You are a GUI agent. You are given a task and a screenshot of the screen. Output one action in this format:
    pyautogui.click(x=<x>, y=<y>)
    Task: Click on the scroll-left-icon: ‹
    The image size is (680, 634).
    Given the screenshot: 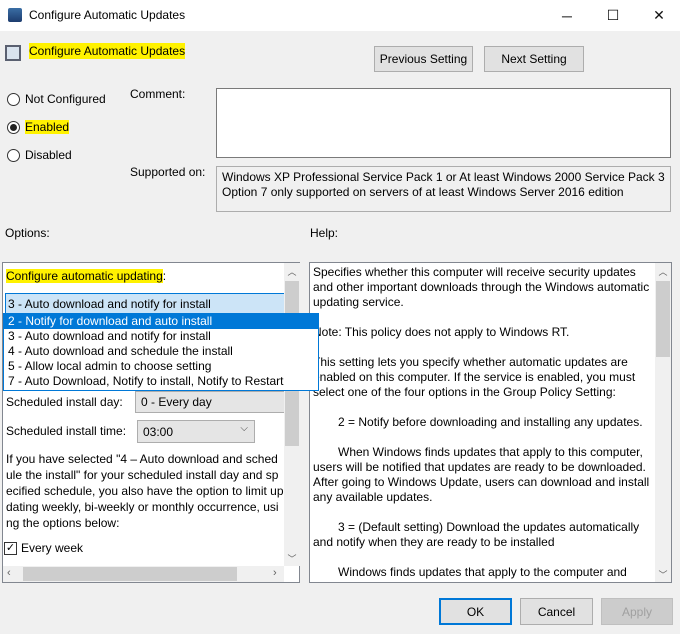 What is the action you would take?
    pyautogui.click(x=9, y=573)
    